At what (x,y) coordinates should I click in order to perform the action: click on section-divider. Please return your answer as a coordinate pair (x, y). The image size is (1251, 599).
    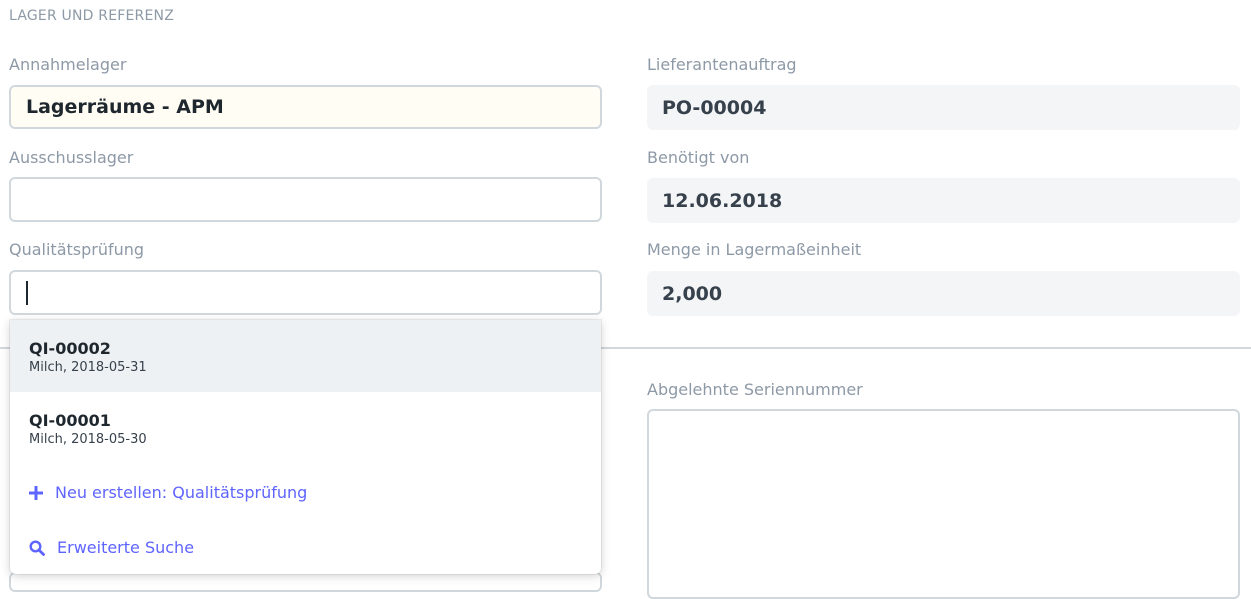
    Looking at the image, I should click on (925, 348).